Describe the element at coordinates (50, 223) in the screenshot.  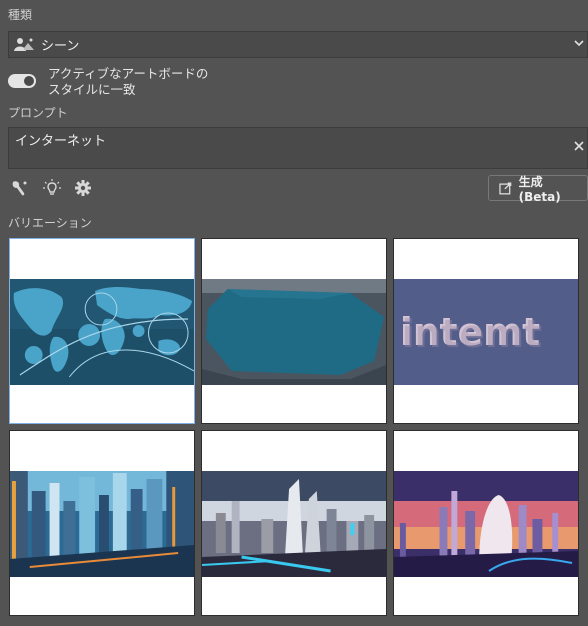
I see `variations-label: バリエーション` at that location.